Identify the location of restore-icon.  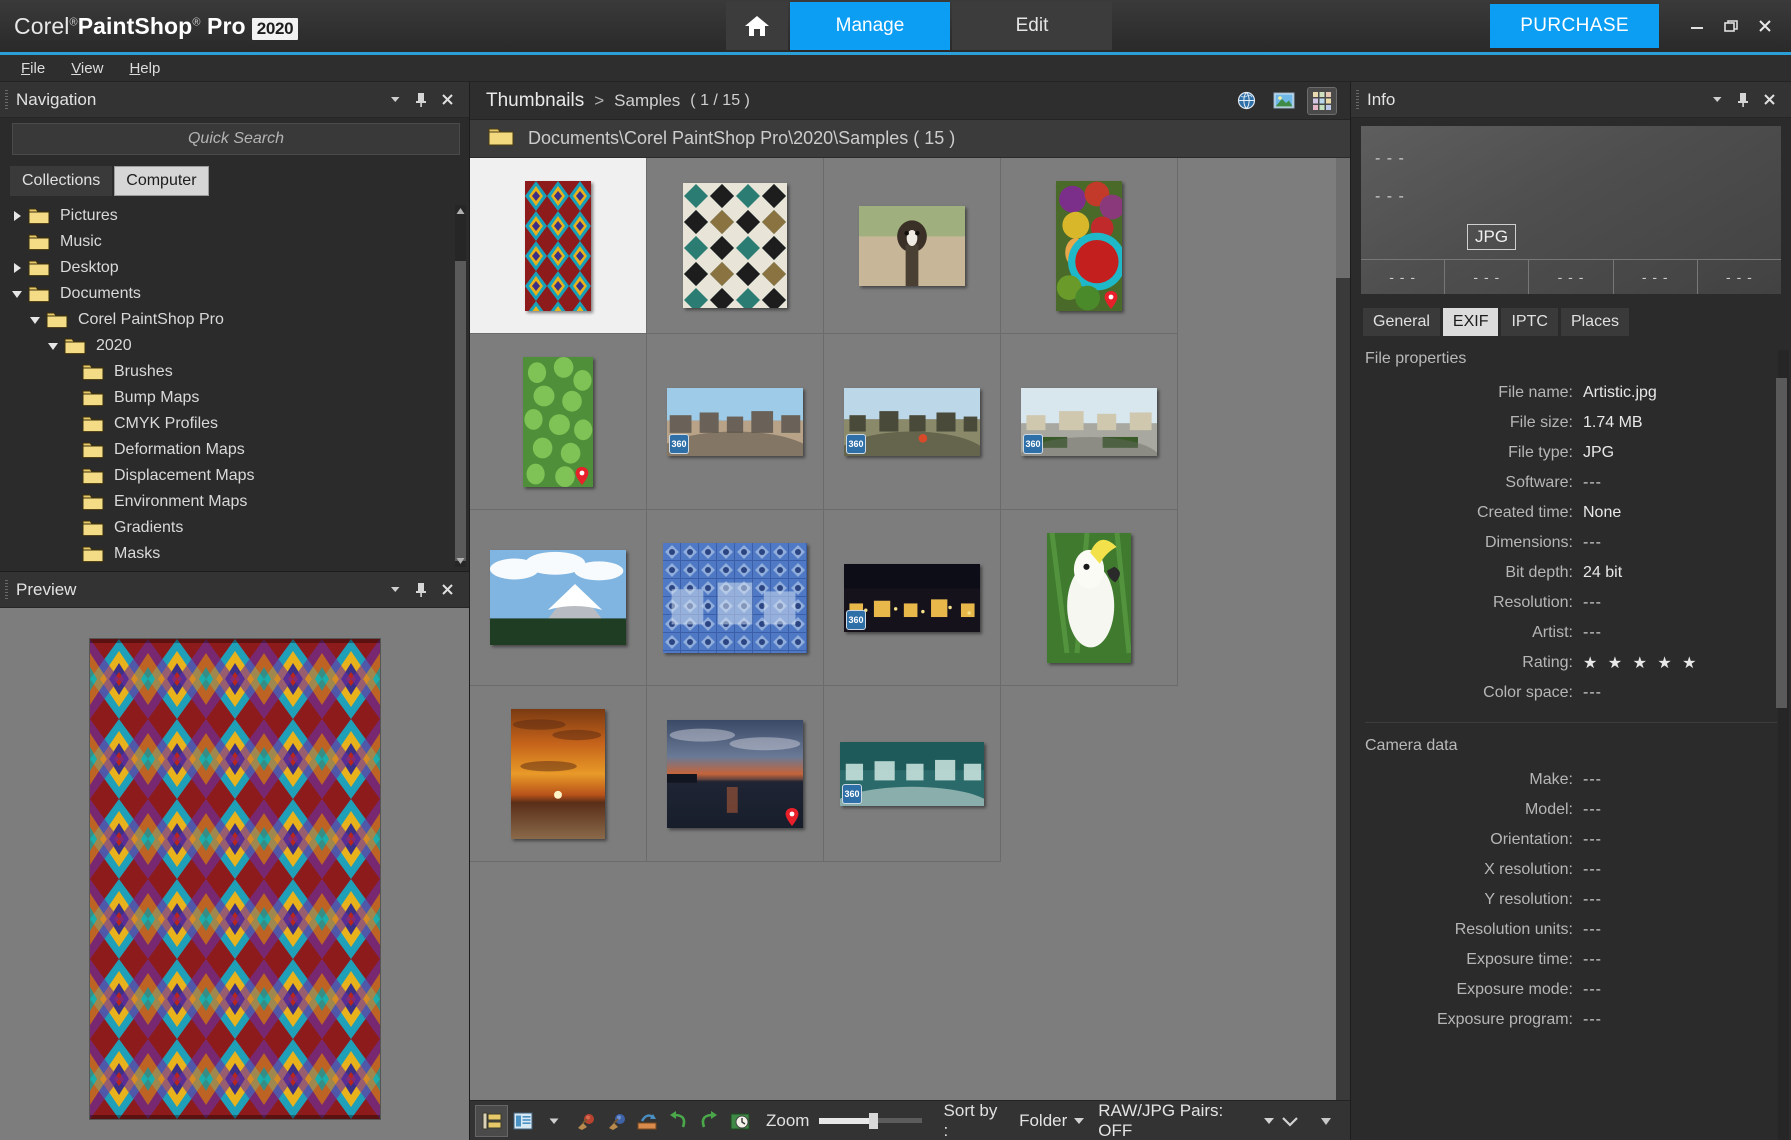
(1731, 26).